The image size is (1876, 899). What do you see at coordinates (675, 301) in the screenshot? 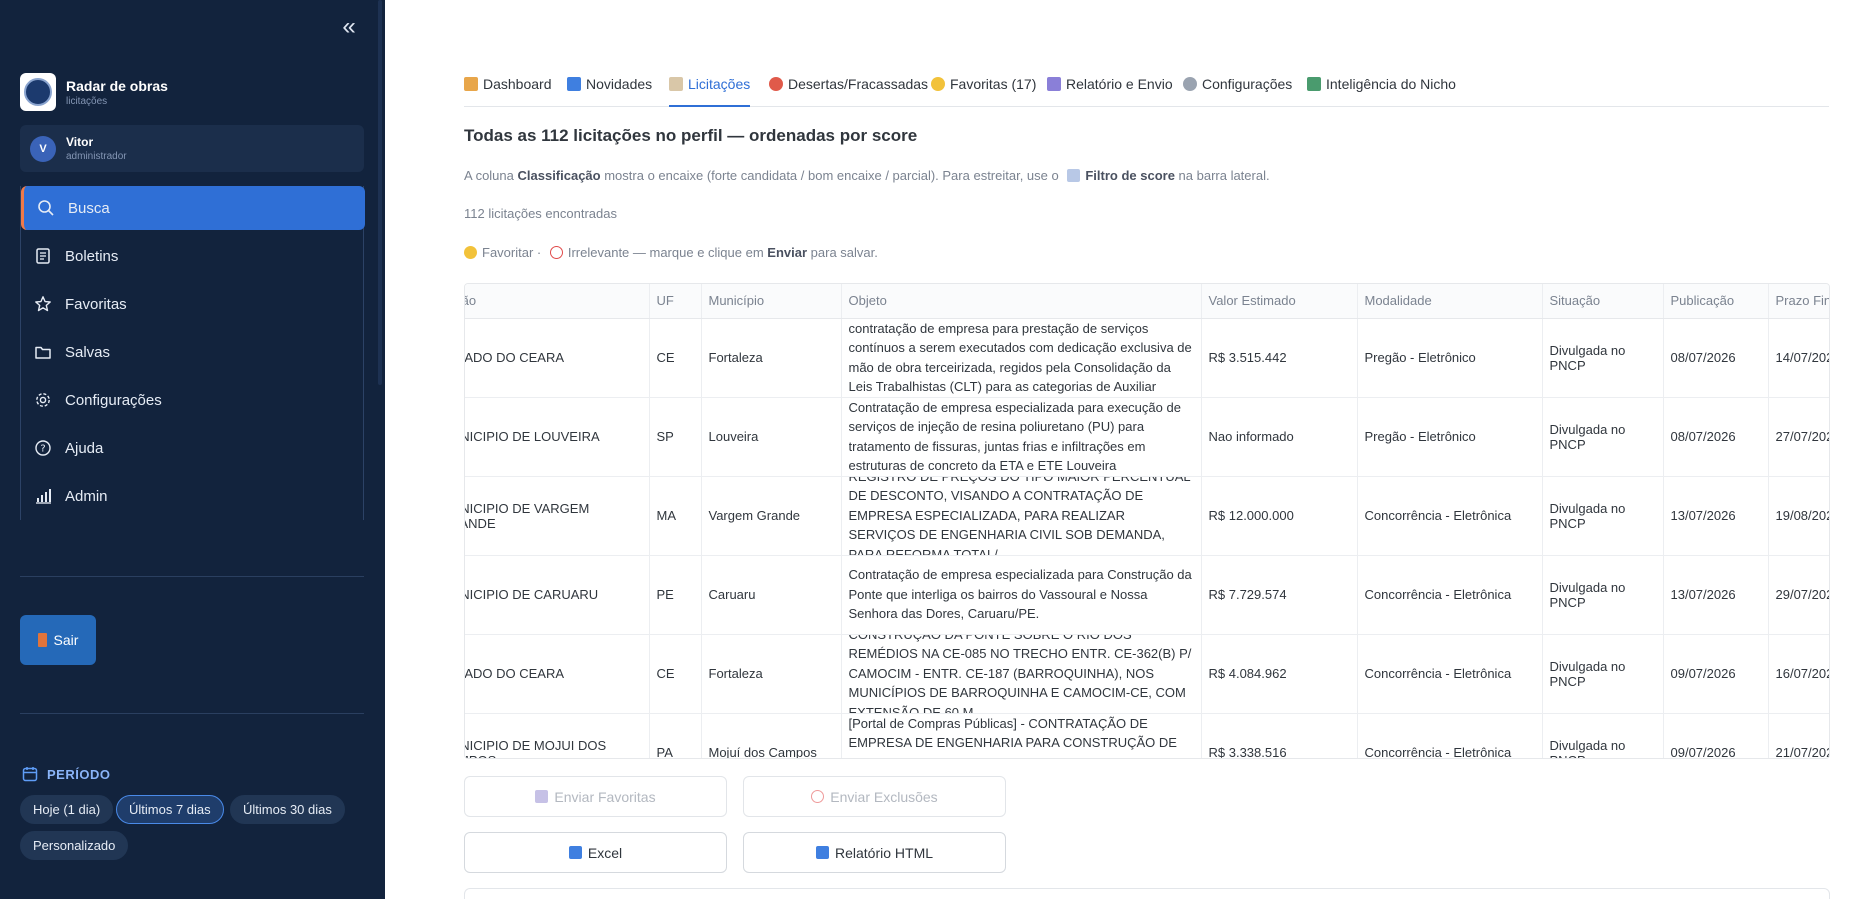
I see `column-header-uf: UF` at bounding box center [675, 301].